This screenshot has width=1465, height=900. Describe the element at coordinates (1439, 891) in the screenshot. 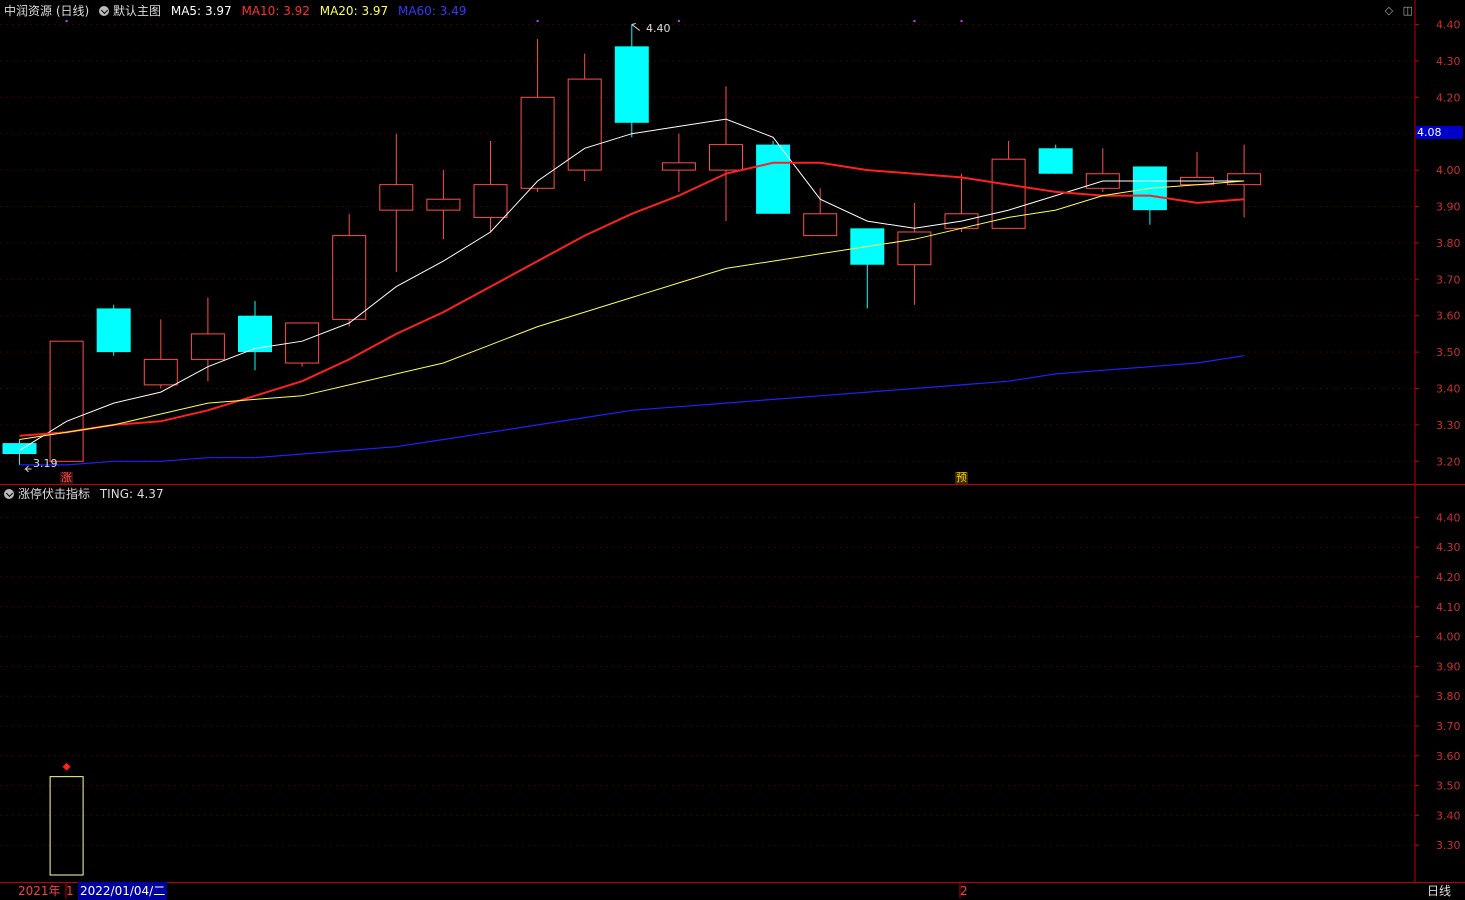

I see `period-selector: 日线` at that location.